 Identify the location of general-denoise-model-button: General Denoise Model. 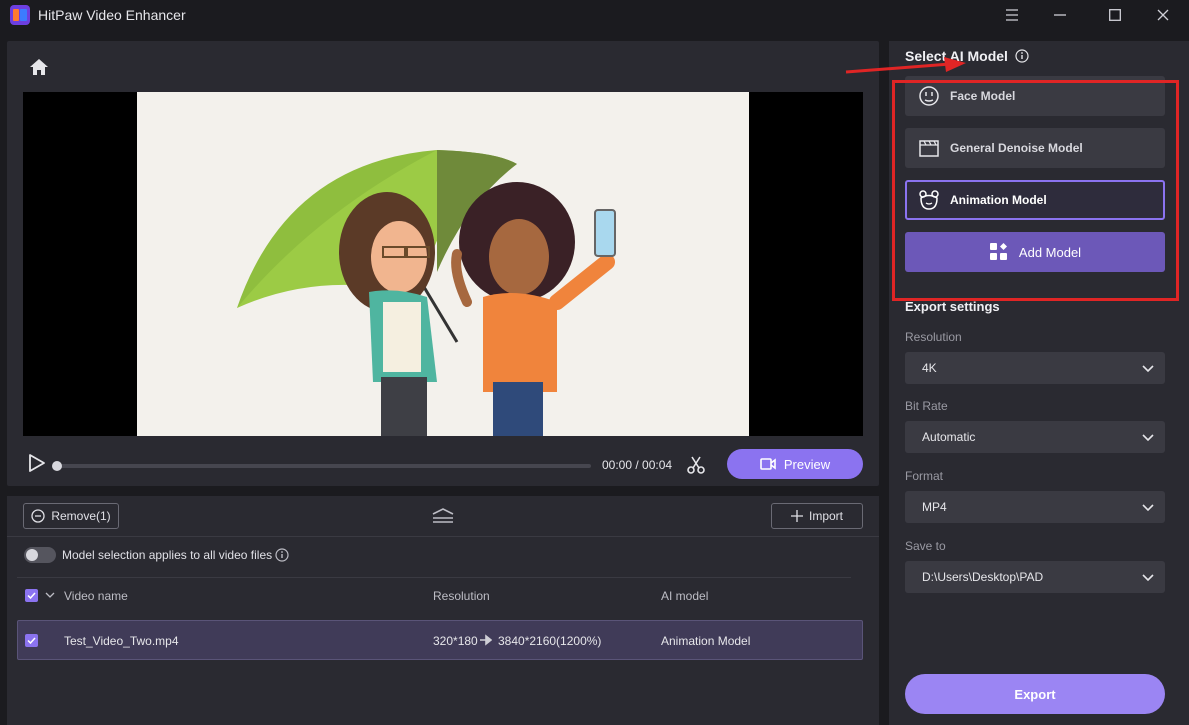
(1035, 148).